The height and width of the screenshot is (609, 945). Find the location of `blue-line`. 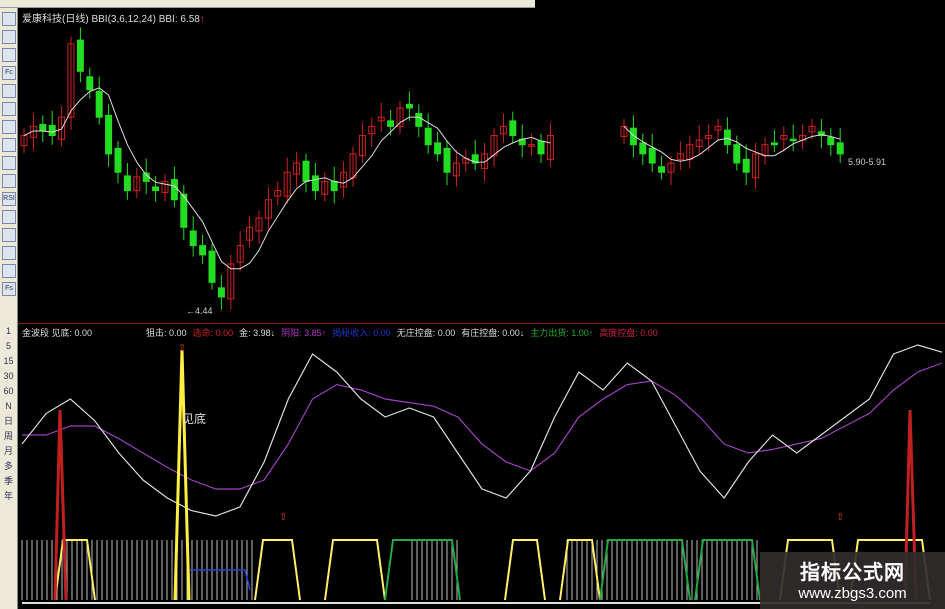

blue-line is located at coordinates (220, 580).